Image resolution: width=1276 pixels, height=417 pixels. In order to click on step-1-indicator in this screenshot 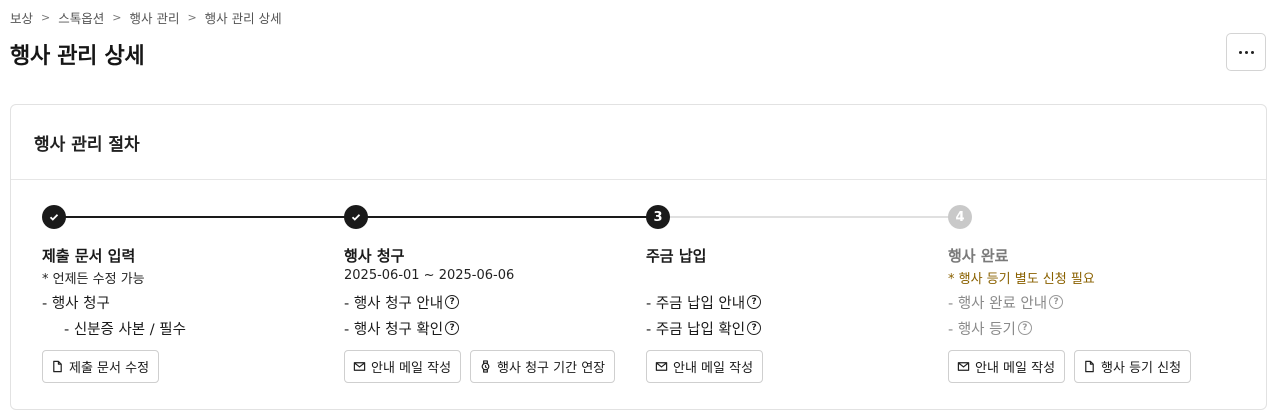, I will do `click(54, 217)`.